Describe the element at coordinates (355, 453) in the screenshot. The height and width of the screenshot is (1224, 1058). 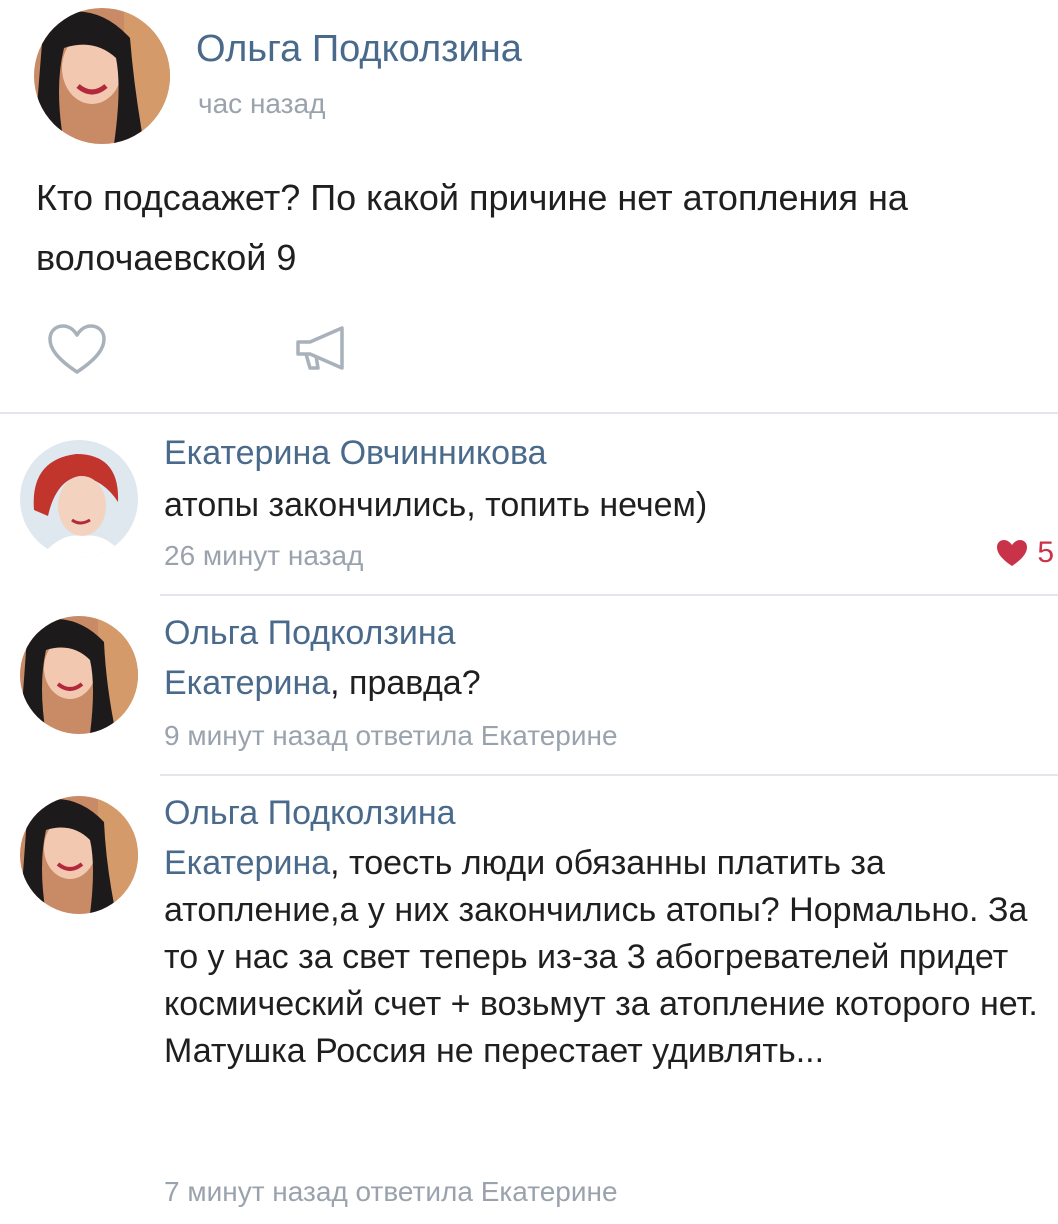
I see `comment-author-name: Екатерина Овчинникова` at that location.